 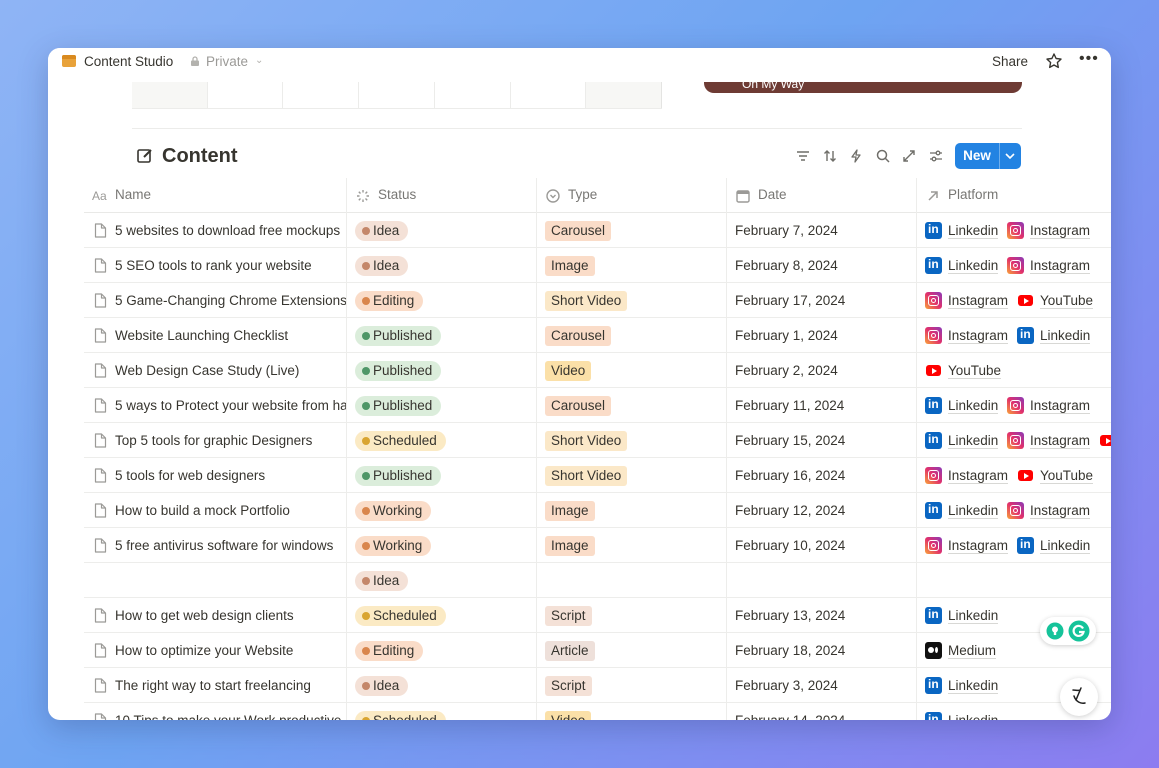 I want to click on date-cell: February 7, 2024, so click(x=821, y=230).